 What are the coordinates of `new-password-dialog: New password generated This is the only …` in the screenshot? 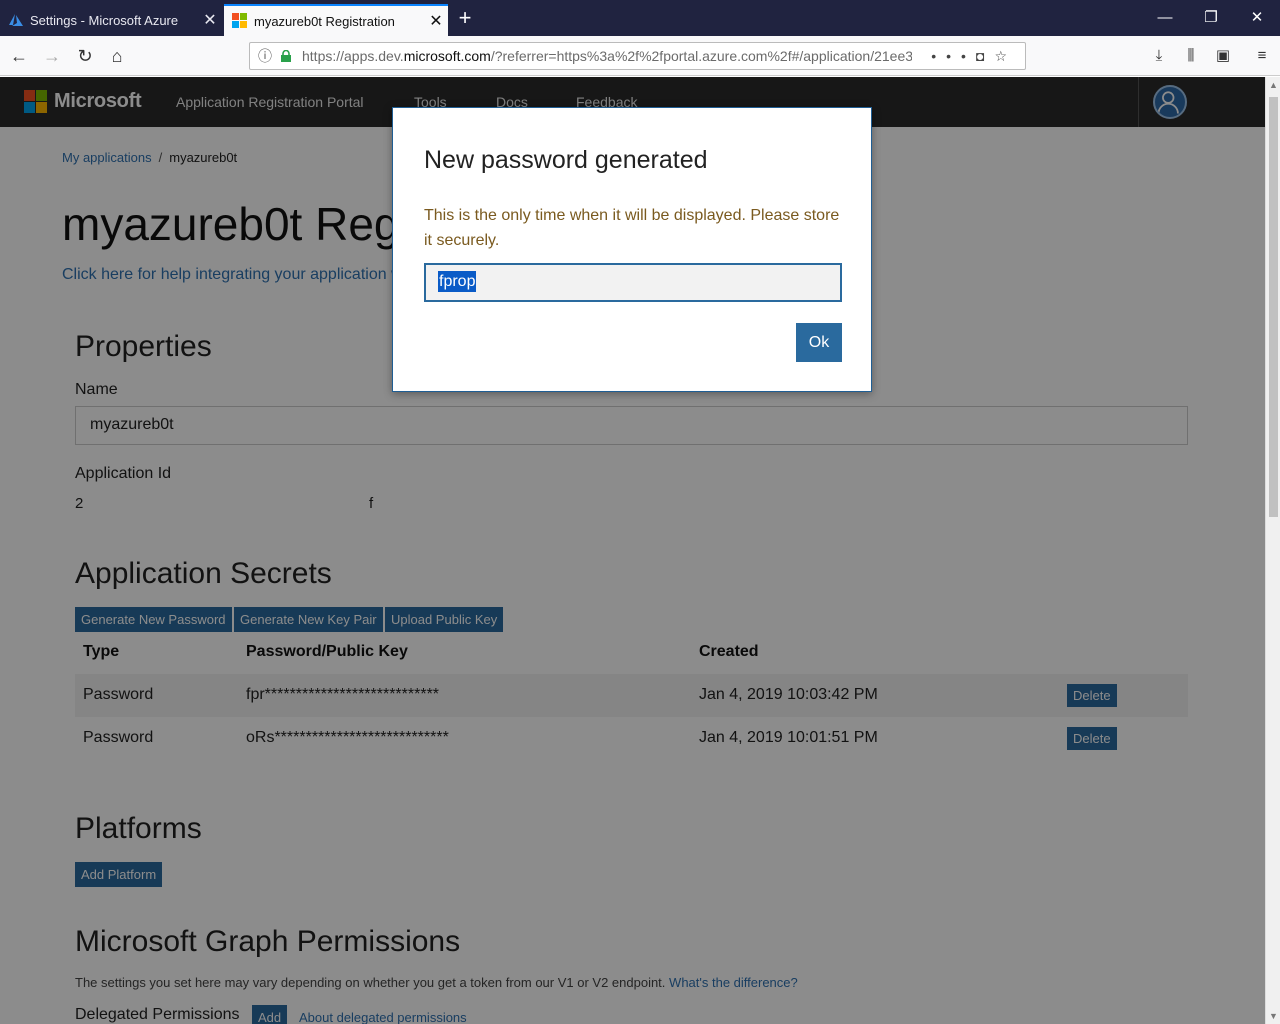 It's located at (632, 249).